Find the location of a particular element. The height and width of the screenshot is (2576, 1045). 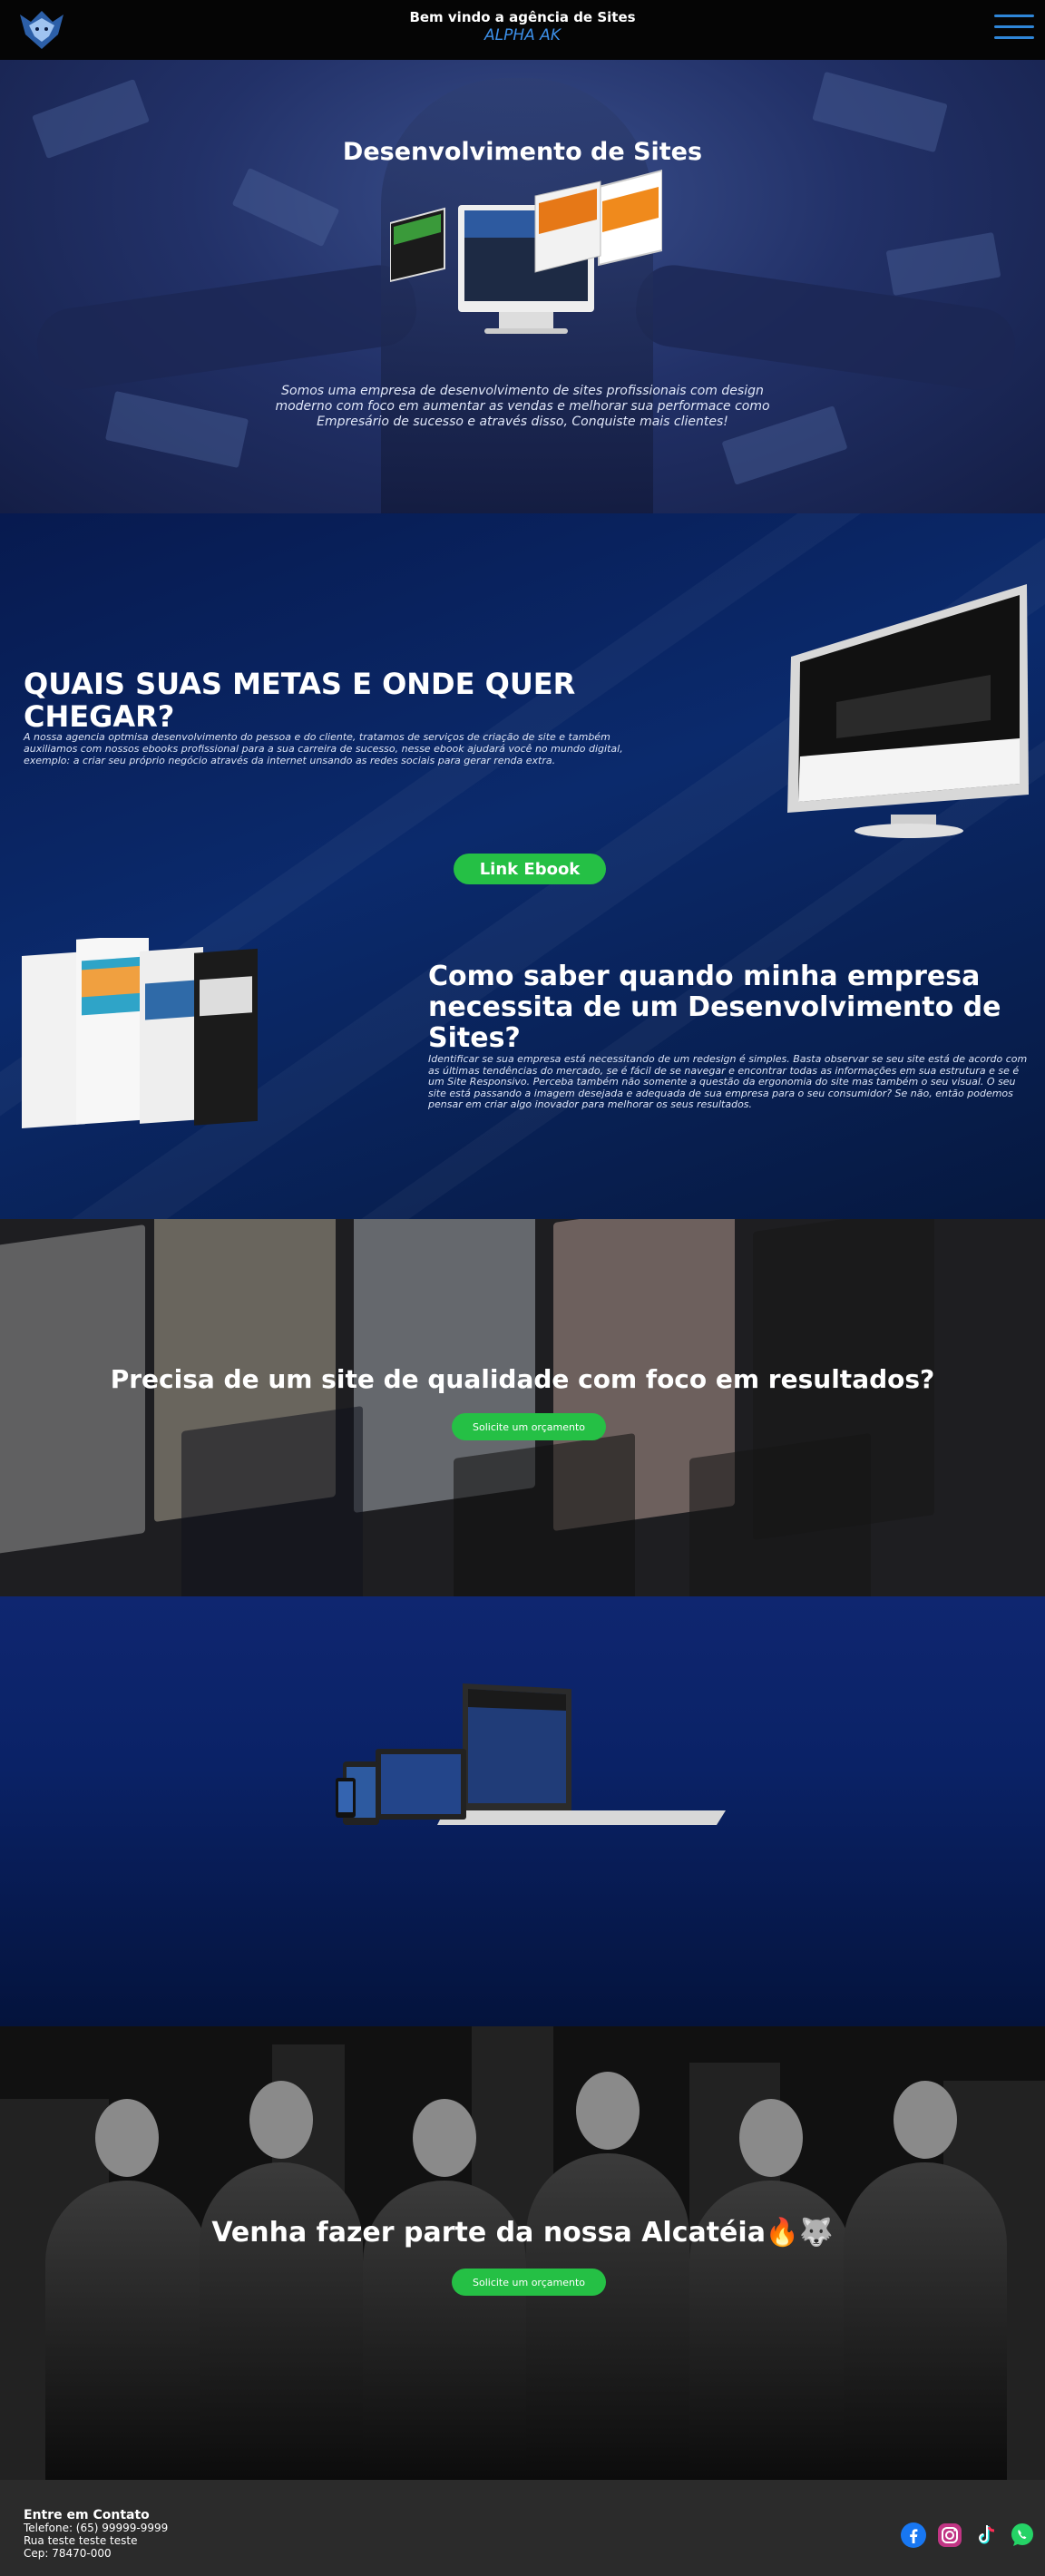

header-title: Bem vindo a agência de Sites is located at coordinates (522, 17).